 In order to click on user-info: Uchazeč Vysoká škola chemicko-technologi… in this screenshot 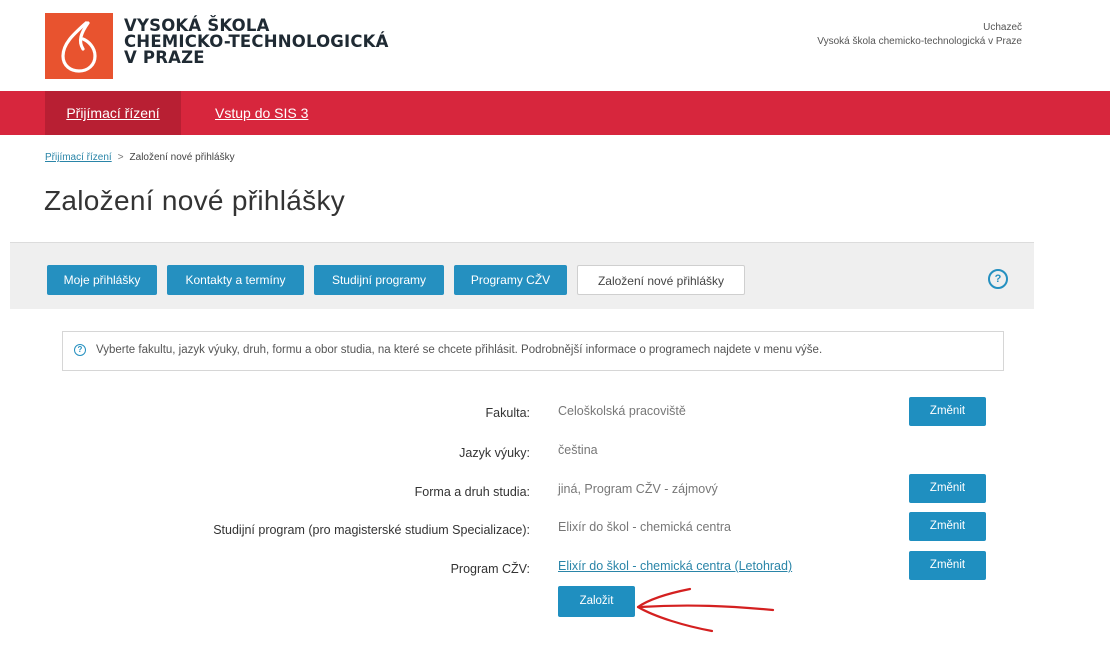, I will do `click(919, 35)`.